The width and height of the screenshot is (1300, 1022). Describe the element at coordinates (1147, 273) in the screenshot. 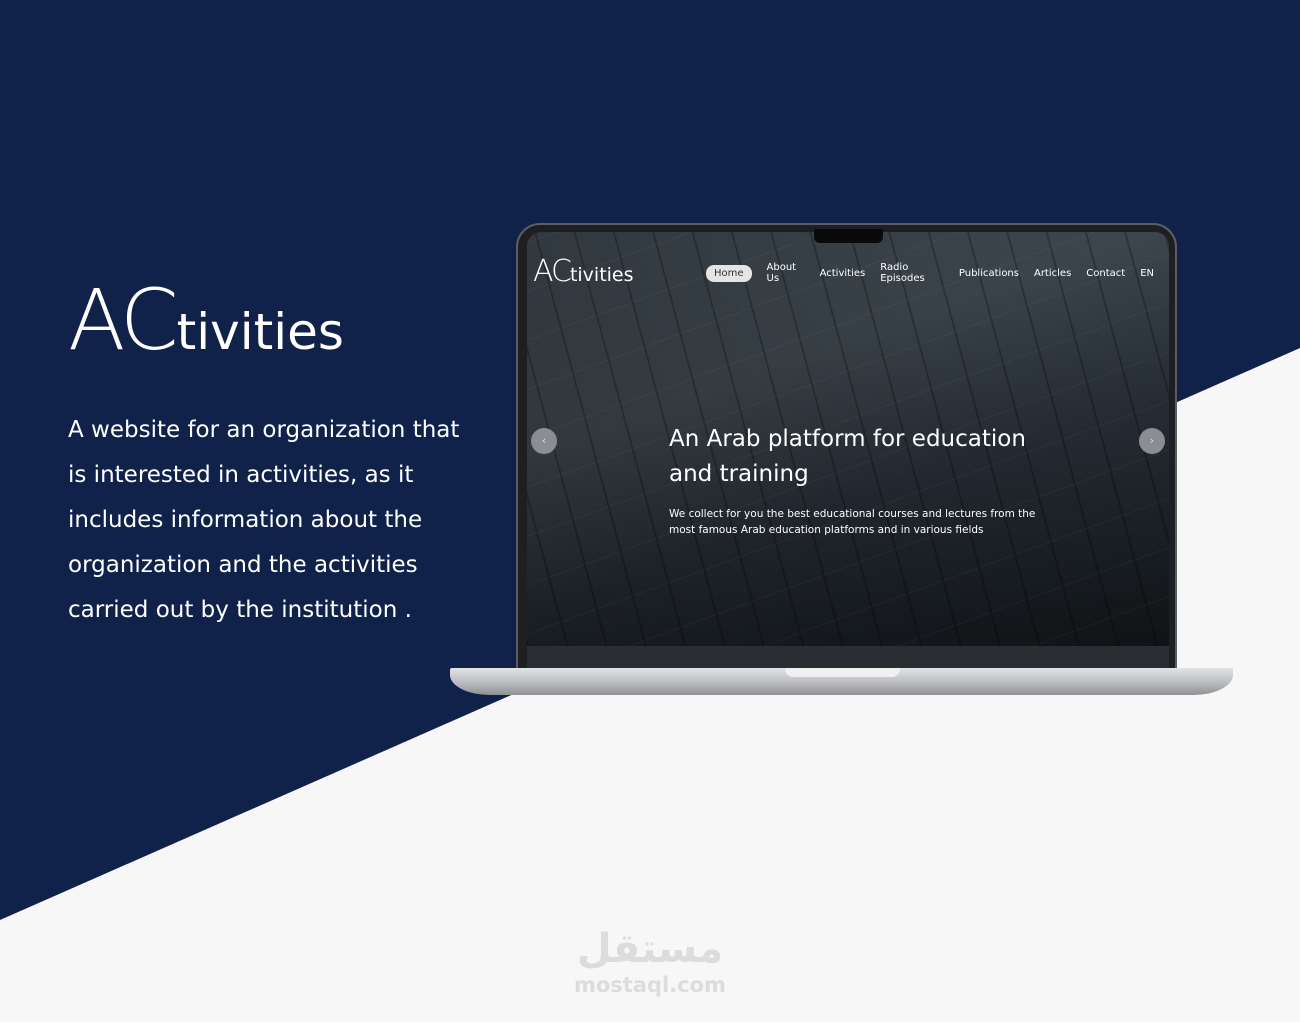

I see `nav-language: EN` at that location.